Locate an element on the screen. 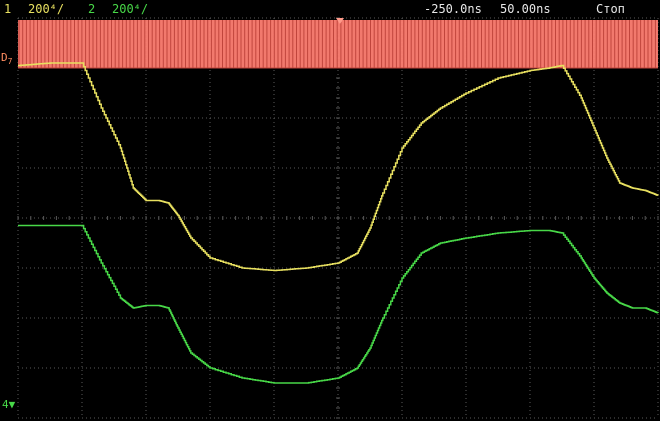 The image size is (660, 421). ground-marker-text: 4 is located at coordinates (5, 404).